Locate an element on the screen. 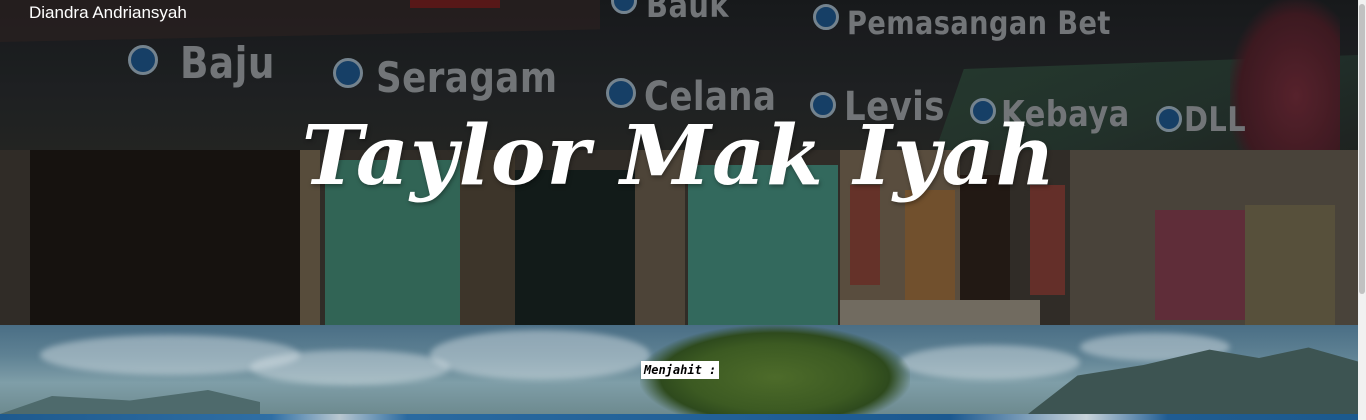 This screenshot has height=420, width=1366. section-label: Menjahit : is located at coordinates (680, 370).